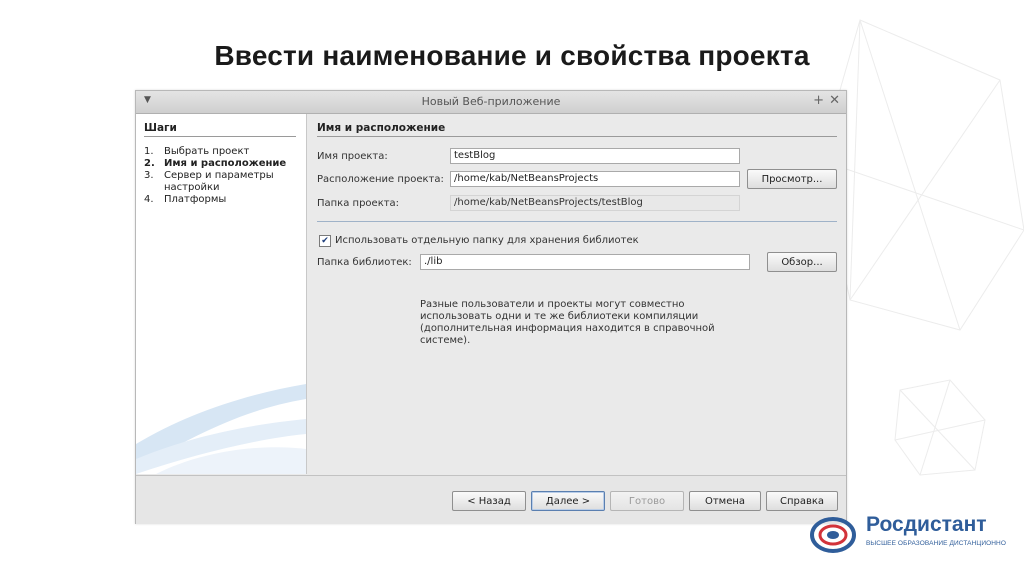 The width and height of the screenshot is (1024, 574). What do you see at coordinates (364, 262) in the screenshot?
I see `libraries-folder-label: Папка библиотек:` at bounding box center [364, 262].